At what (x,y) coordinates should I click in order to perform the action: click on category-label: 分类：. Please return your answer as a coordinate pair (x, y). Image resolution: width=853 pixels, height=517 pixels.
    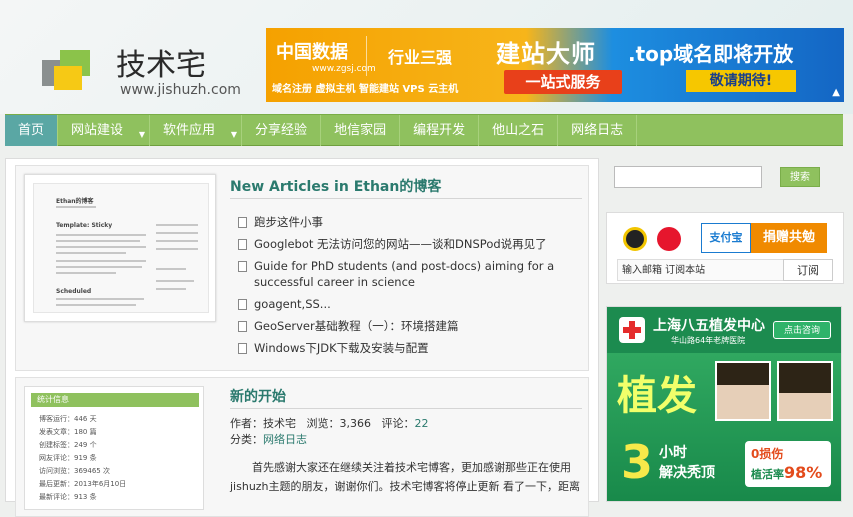
    Looking at the image, I should click on (246, 439).